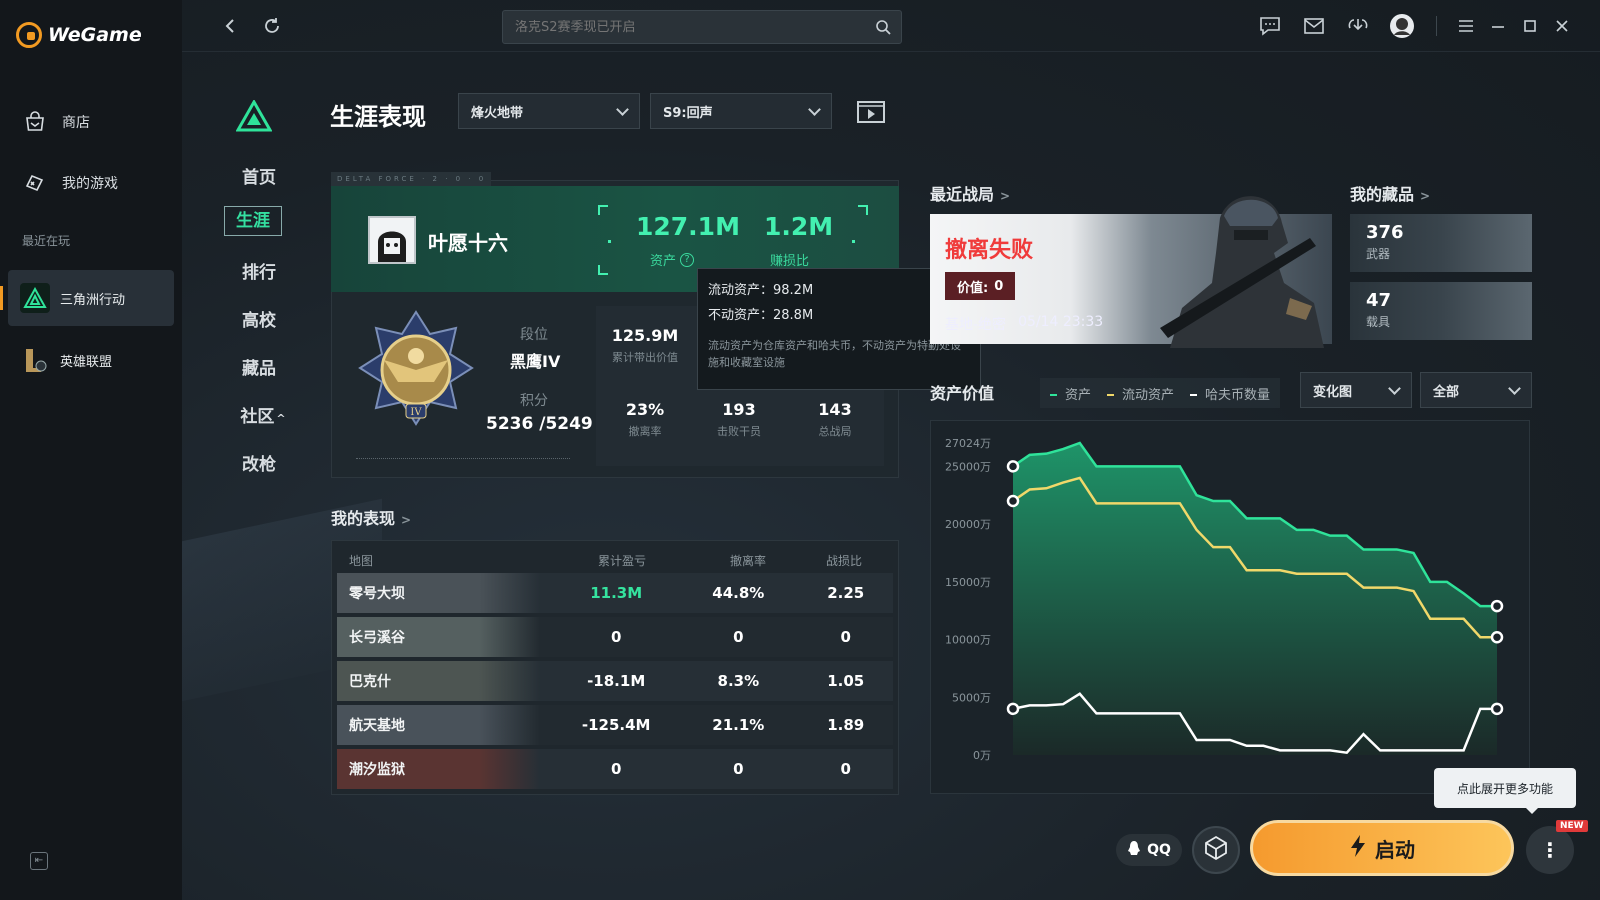 This screenshot has width=1600, height=900. What do you see at coordinates (253, 221) in the screenshot?
I see `nav-career: 生涯` at bounding box center [253, 221].